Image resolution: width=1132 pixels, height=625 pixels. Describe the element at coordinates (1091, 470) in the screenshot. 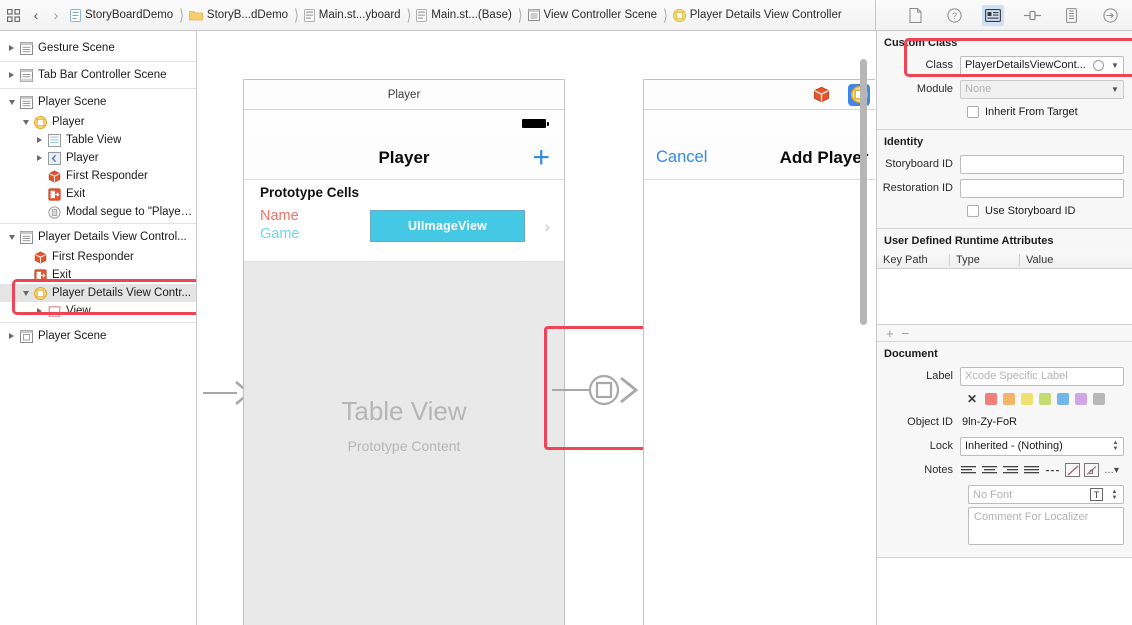

I see `strikethrough-text-icon: a` at that location.